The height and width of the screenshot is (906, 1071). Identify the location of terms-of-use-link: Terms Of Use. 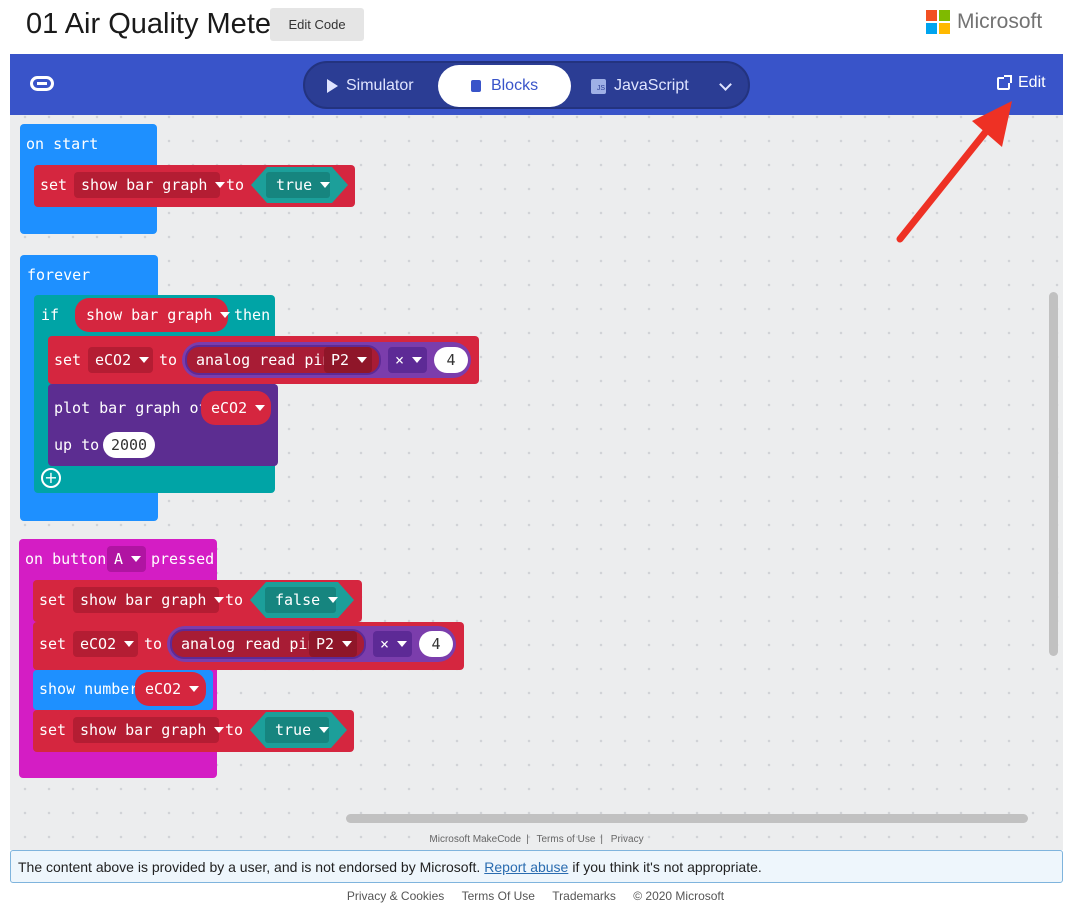
(498, 896).